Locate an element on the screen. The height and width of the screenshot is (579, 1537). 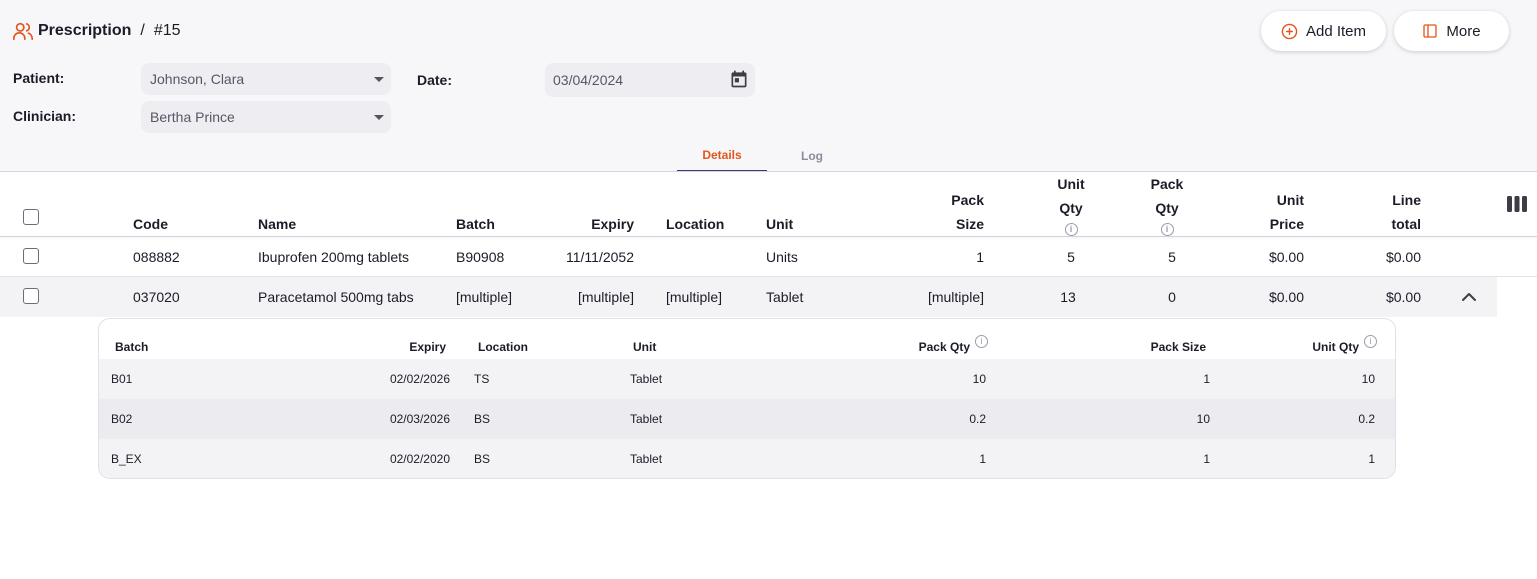
columns-icon is located at coordinates (1517, 206).